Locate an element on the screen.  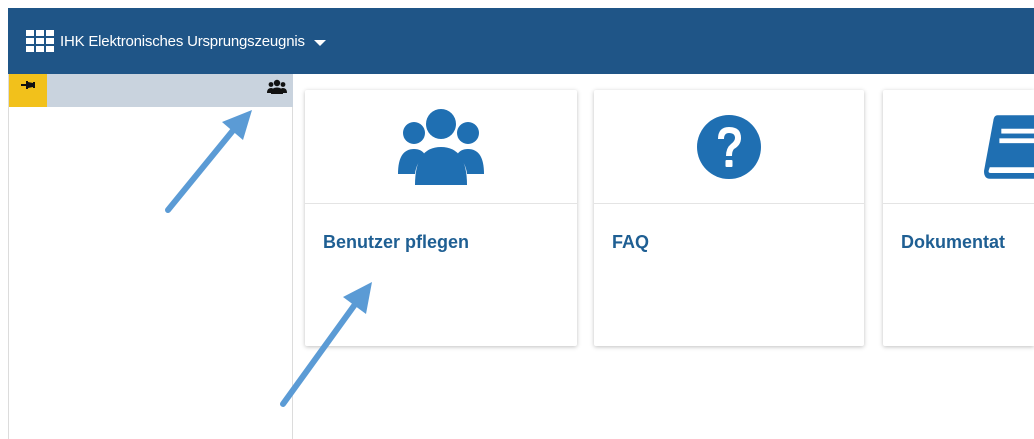
pin-icon is located at coordinates (28, 85).